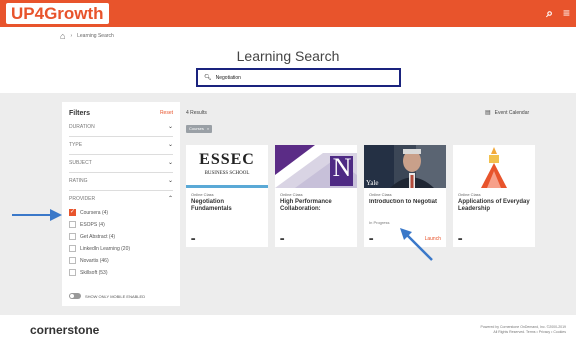 The image size is (576, 345). I want to click on facet-provider: Provider ⌃, so click(121, 198).